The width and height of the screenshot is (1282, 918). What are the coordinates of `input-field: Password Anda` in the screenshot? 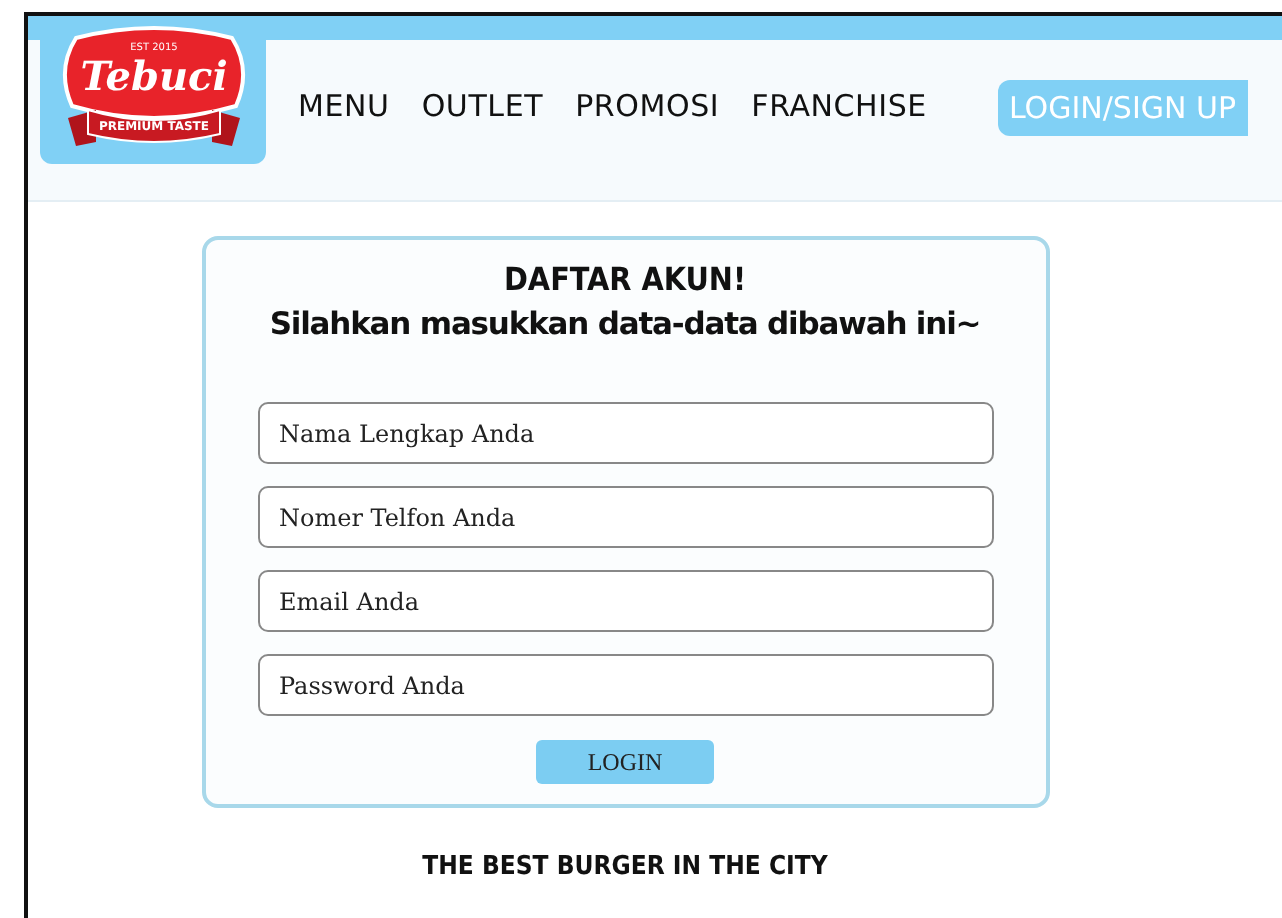 It's located at (625, 685).